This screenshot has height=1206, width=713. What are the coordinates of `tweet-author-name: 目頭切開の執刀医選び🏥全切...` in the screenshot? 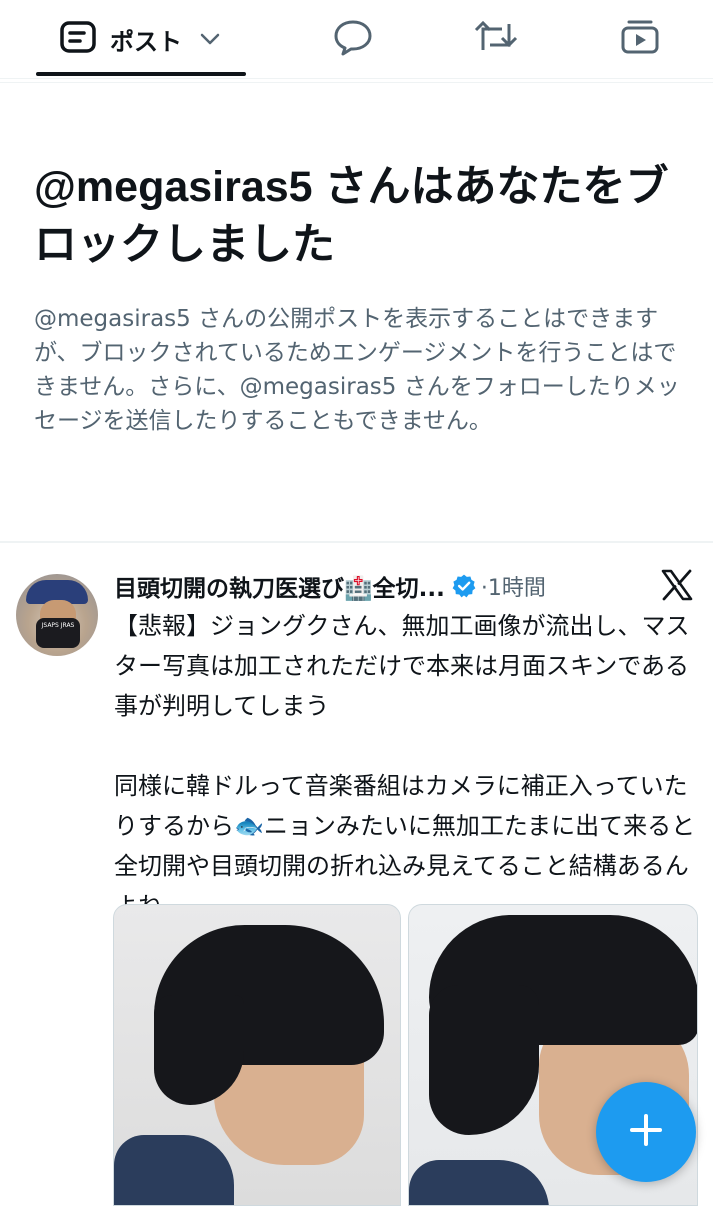 It's located at (279, 586).